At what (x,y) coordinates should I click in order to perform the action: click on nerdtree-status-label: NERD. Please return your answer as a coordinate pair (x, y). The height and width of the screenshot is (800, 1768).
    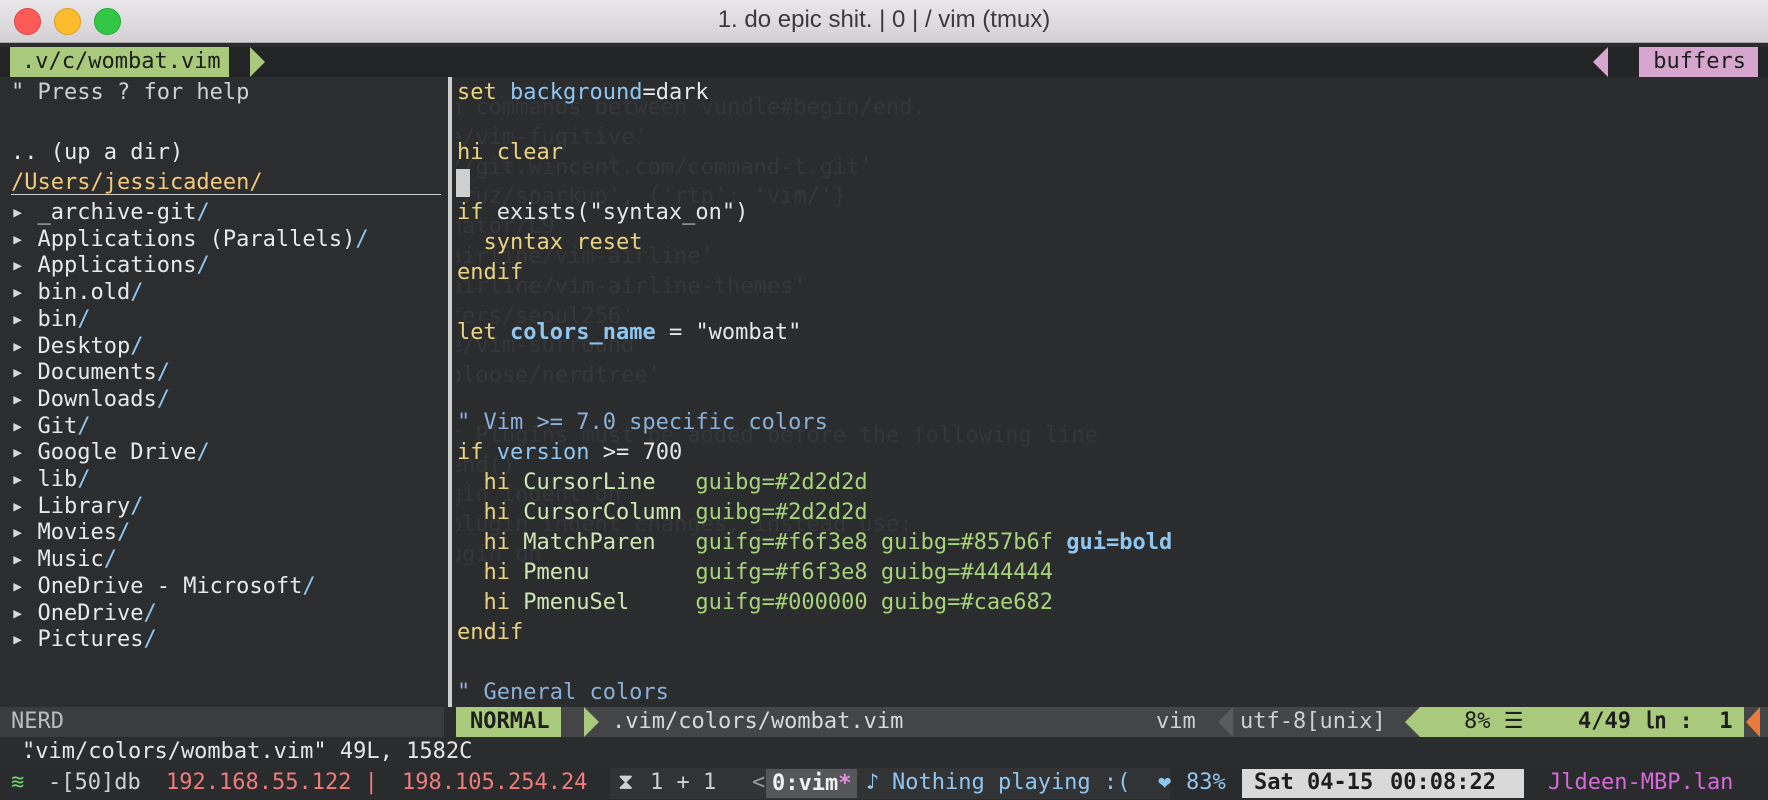
    Looking at the image, I should click on (37, 721).